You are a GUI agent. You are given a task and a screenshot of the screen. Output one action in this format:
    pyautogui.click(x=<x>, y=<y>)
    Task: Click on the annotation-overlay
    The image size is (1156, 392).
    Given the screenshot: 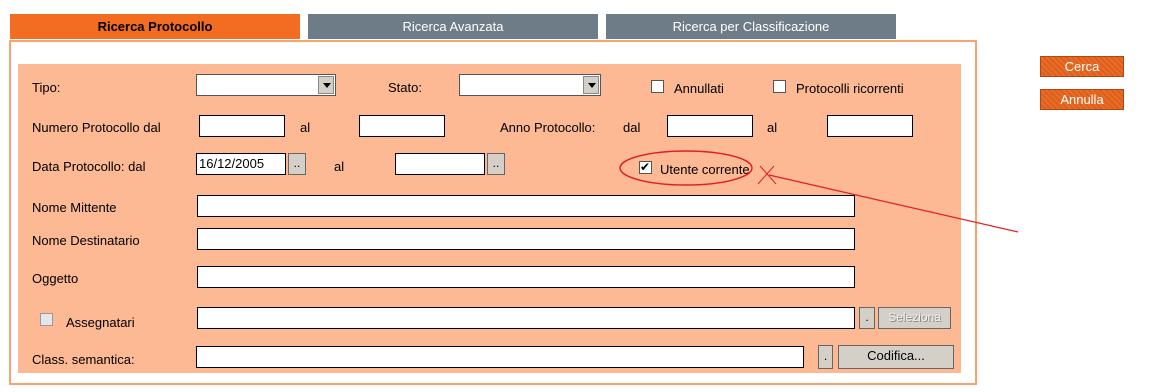 What is the action you would take?
    pyautogui.click(x=819, y=191)
    